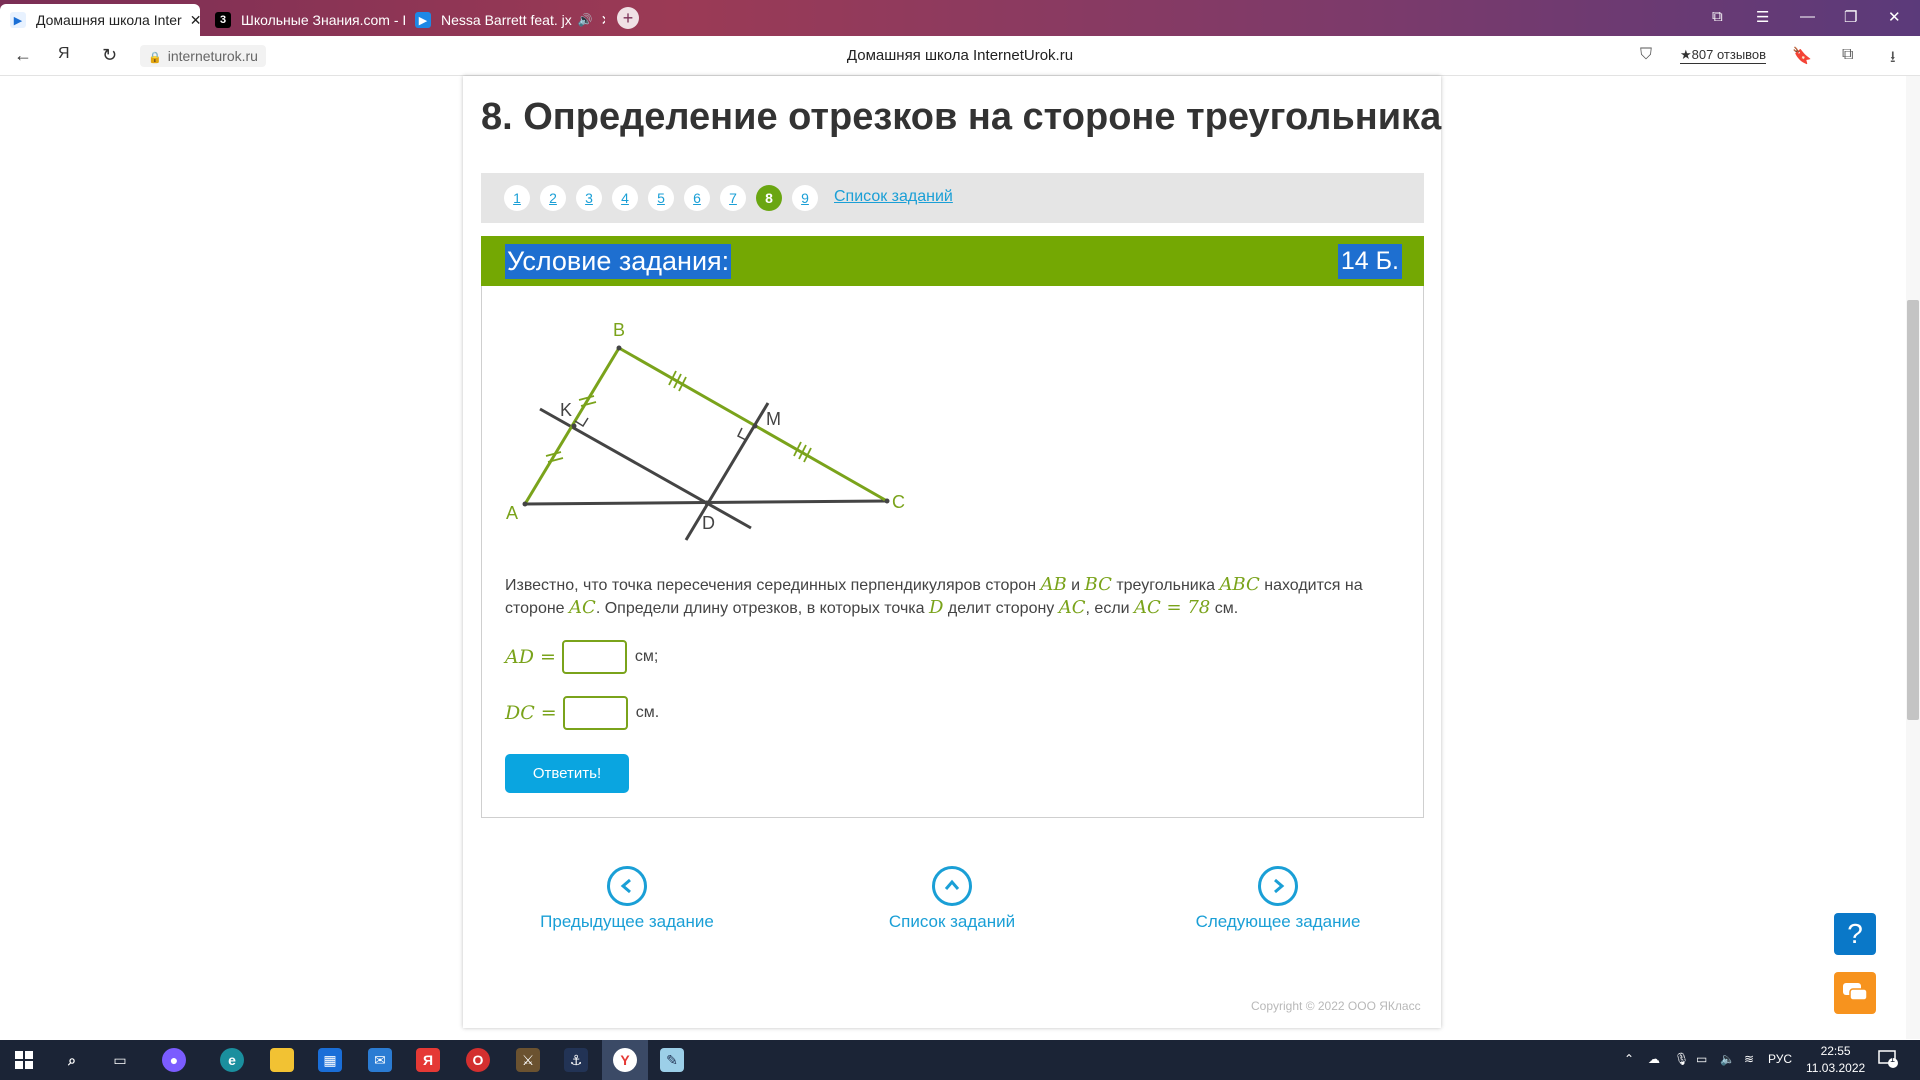 This screenshot has height=1080, width=1920. What do you see at coordinates (1239, 584) in the screenshot?
I see `math-abc: ABC` at bounding box center [1239, 584].